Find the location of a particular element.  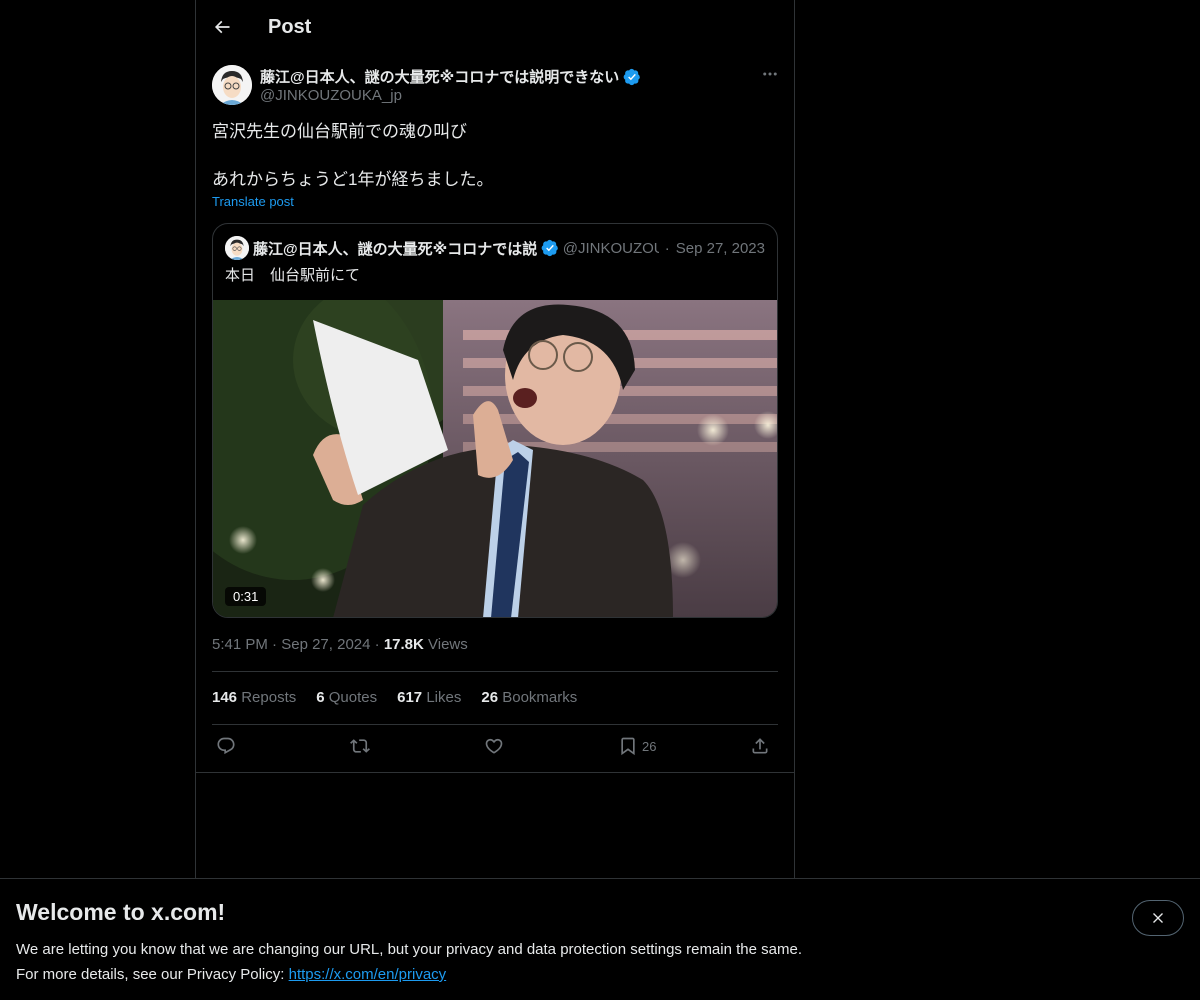

bookmarks-stat: 26 Bookmarks is located at coordinates (529, 697).